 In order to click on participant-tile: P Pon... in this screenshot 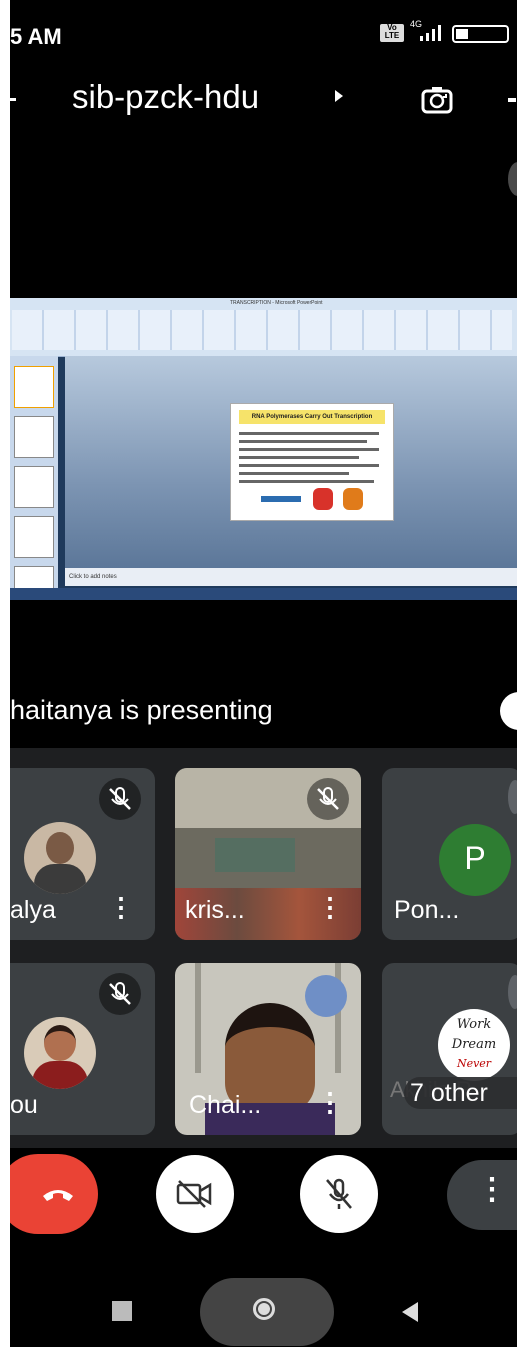, I will do `click(449, 854)`.